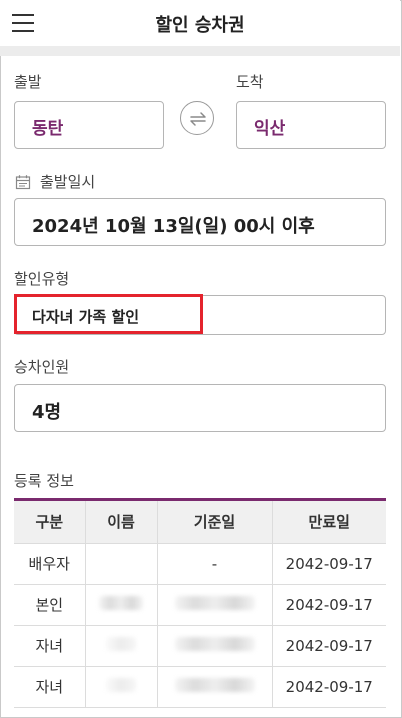 This screenshot has height=718, width=402. I want to click on row-name, so click(121, 564).